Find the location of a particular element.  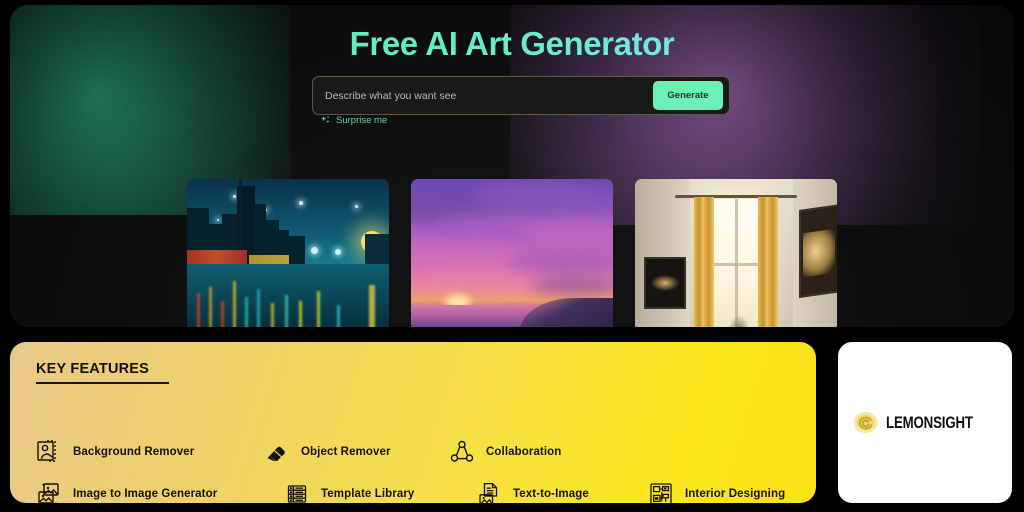

document-image-icon is located at coordinates (489, 492).